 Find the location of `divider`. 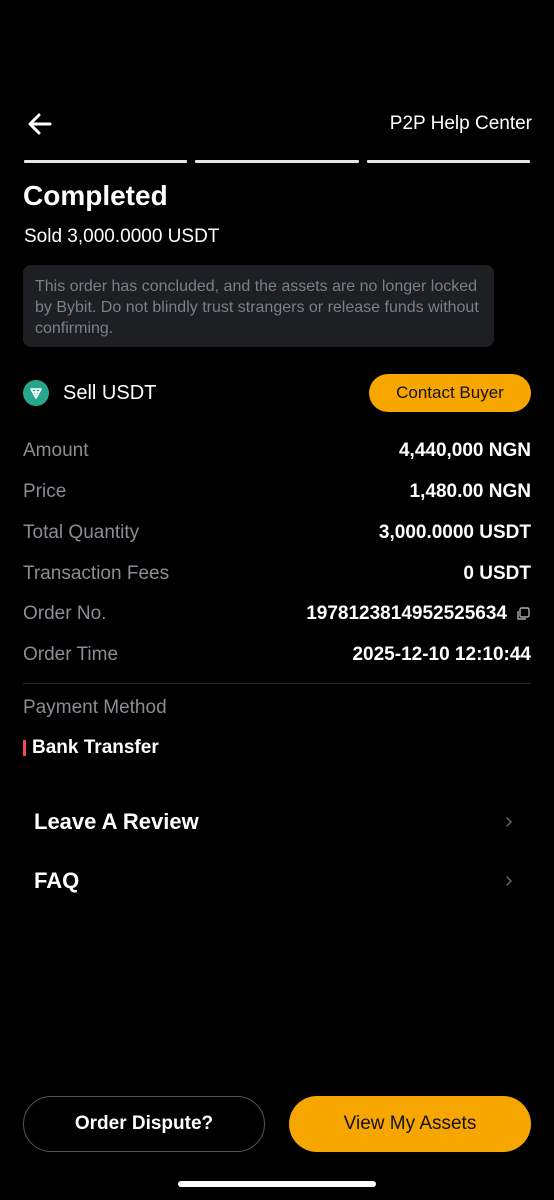

divider is located at coordinates (277, 683).